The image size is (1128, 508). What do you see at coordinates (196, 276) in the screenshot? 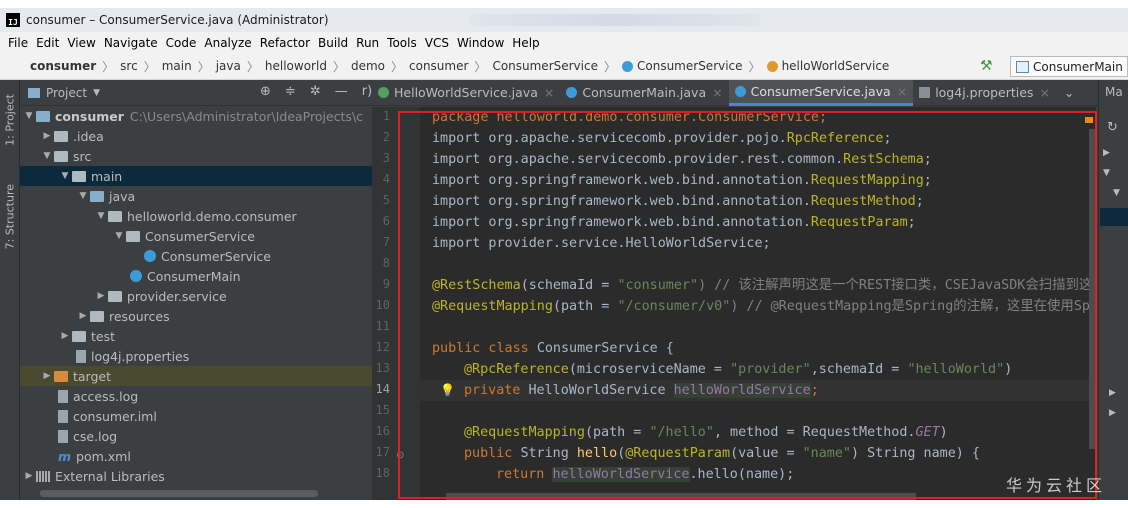
I see `tree-item-consumermain: ConsumerMain` at bounding box center [196, 276].